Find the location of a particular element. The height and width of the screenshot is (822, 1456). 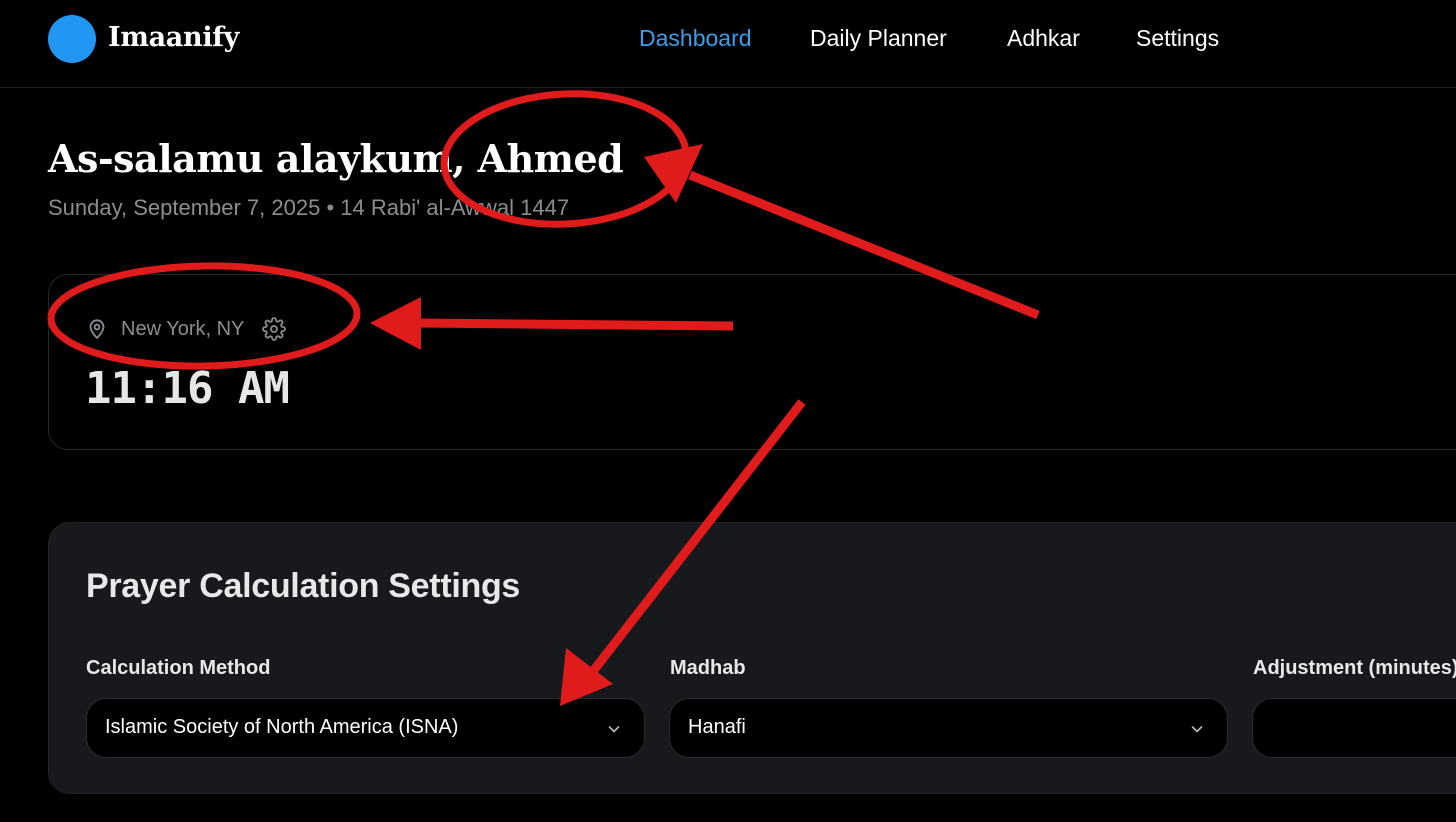

nav-dashboard: Dashboard is located at coordinates (695, 38).